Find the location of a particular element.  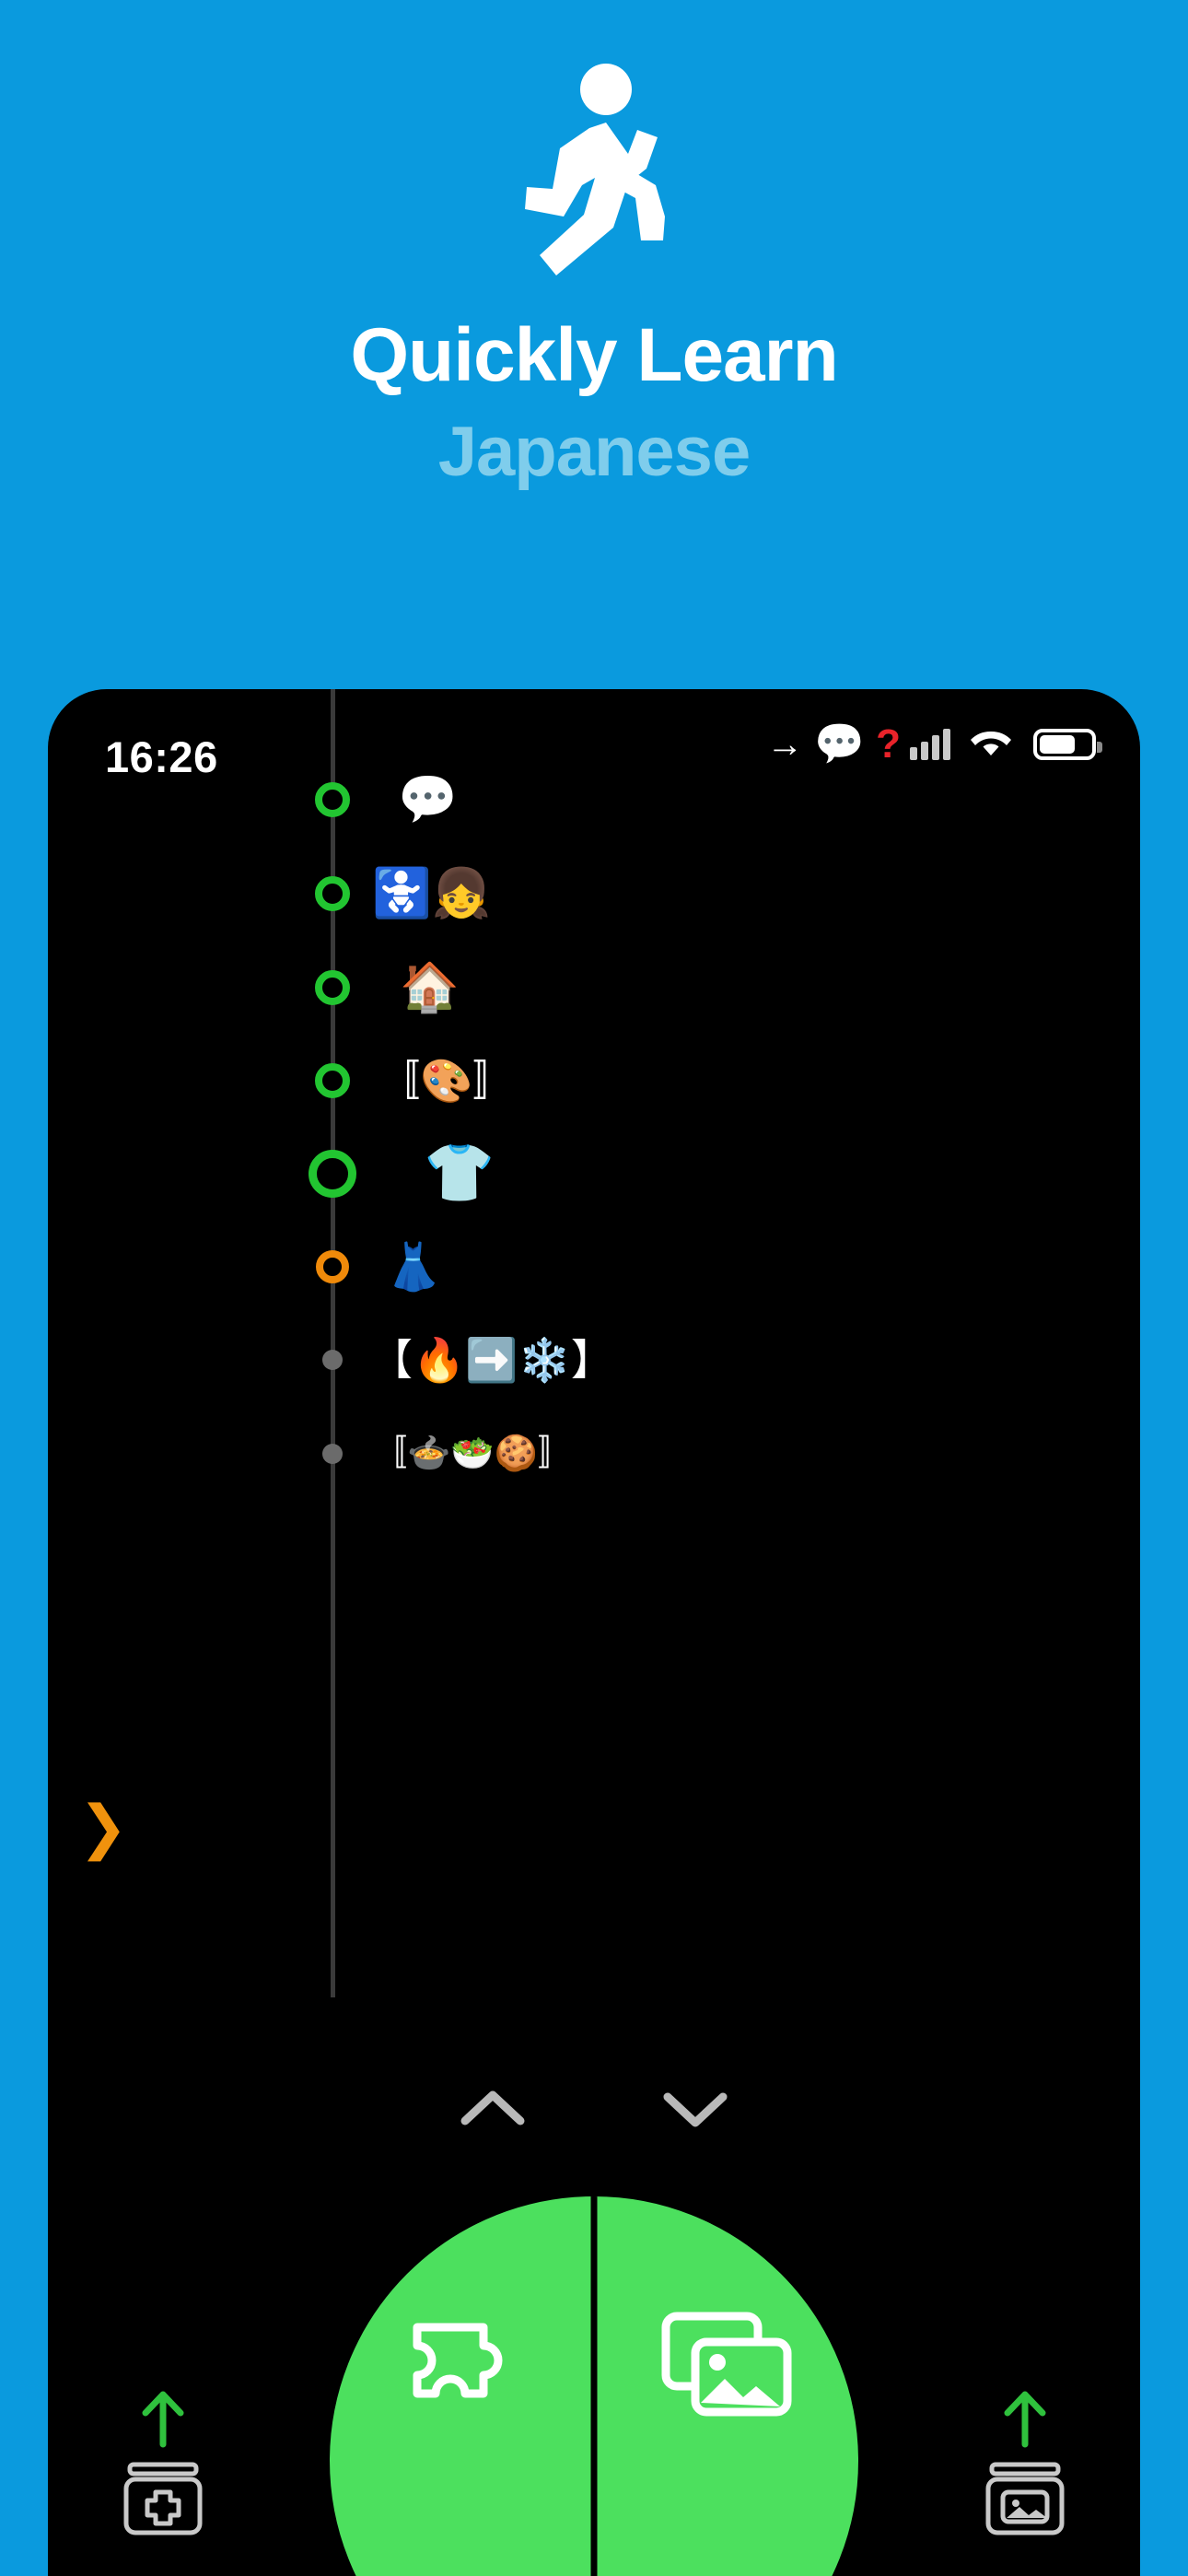

timeline-node-label: 〚🍲🥗🍪〛 is located at coordinates (473, 1453).